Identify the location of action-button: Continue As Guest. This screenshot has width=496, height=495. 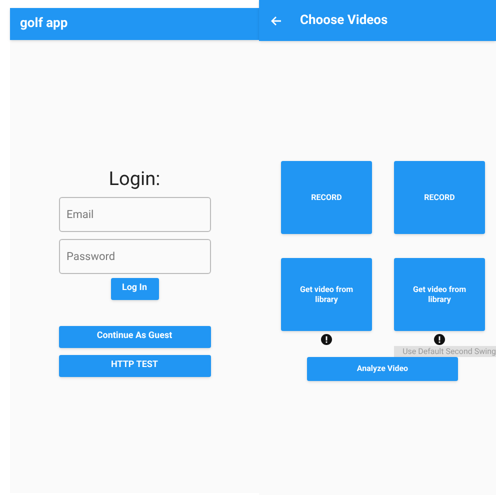
(134, 337).